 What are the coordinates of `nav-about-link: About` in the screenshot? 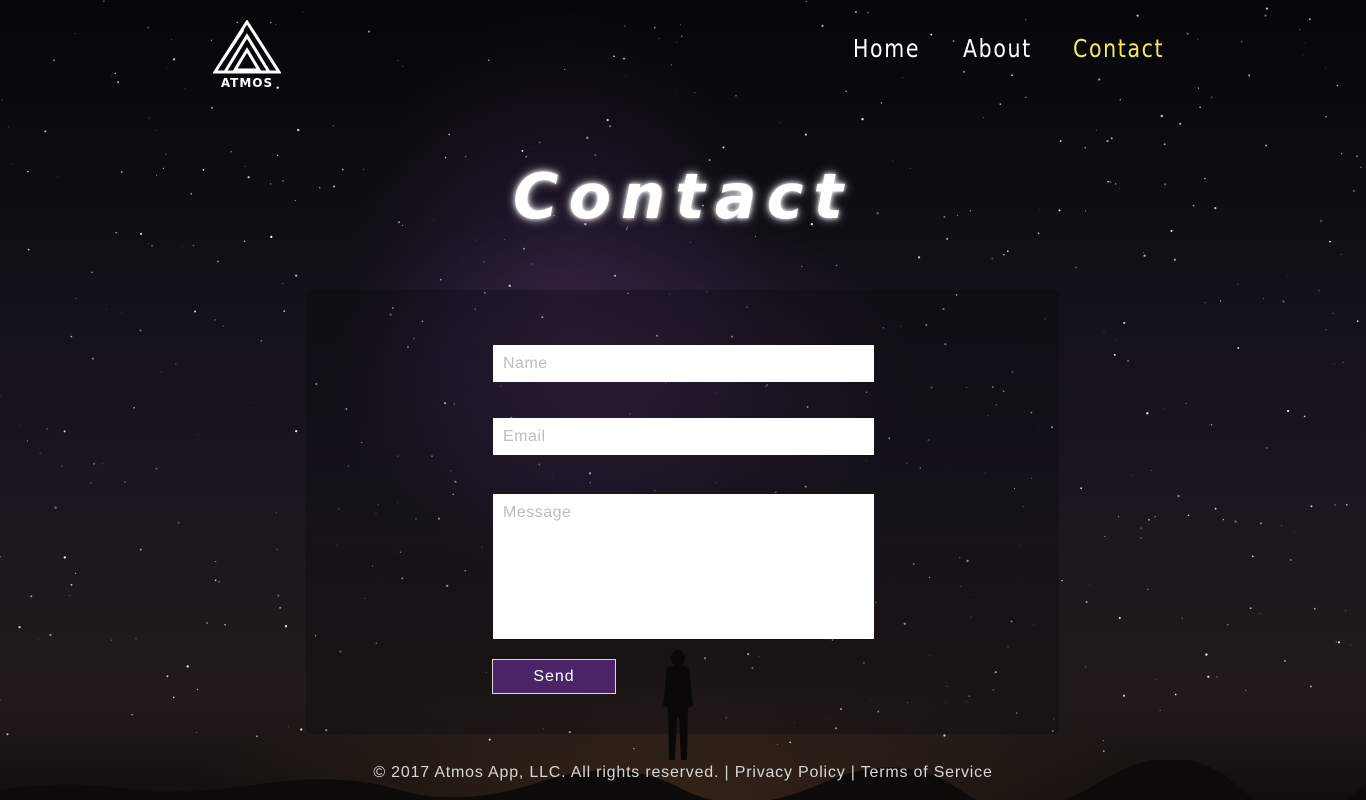 It's located at (1008, 48).